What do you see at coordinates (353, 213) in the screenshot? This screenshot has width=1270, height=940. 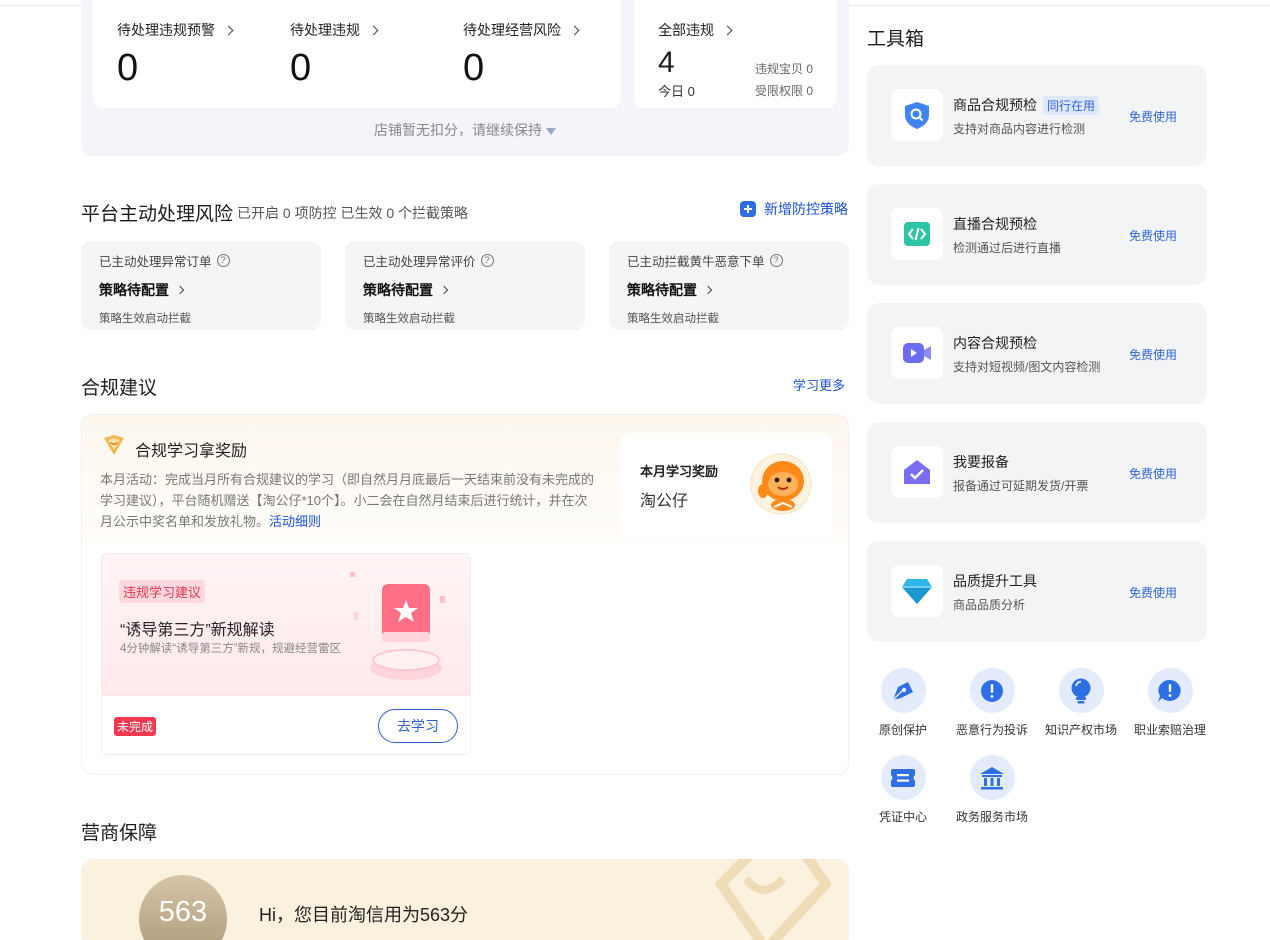 I see `platform-risk-subtitle: 已开启 0 项防控 已生效 0 个拦截策略` at bounding box center [353, 213].